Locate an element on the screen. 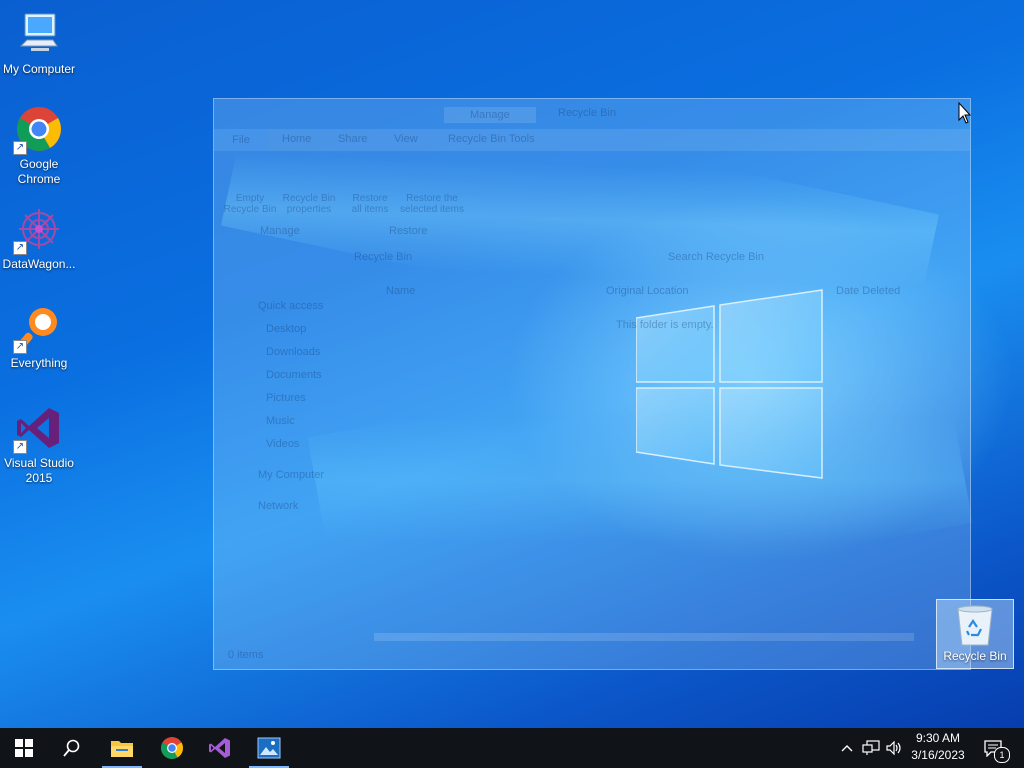 This screenshot has height=768, width=1024. window-titlebar: Manage Recycle Bin is located at coordinates (592, 114).